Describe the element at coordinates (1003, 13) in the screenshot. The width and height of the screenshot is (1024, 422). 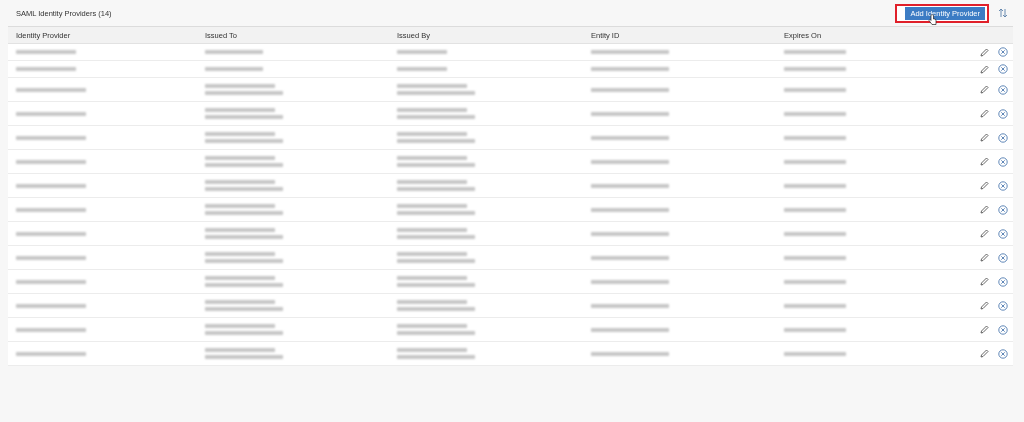
I see `sort-icon` at that location.